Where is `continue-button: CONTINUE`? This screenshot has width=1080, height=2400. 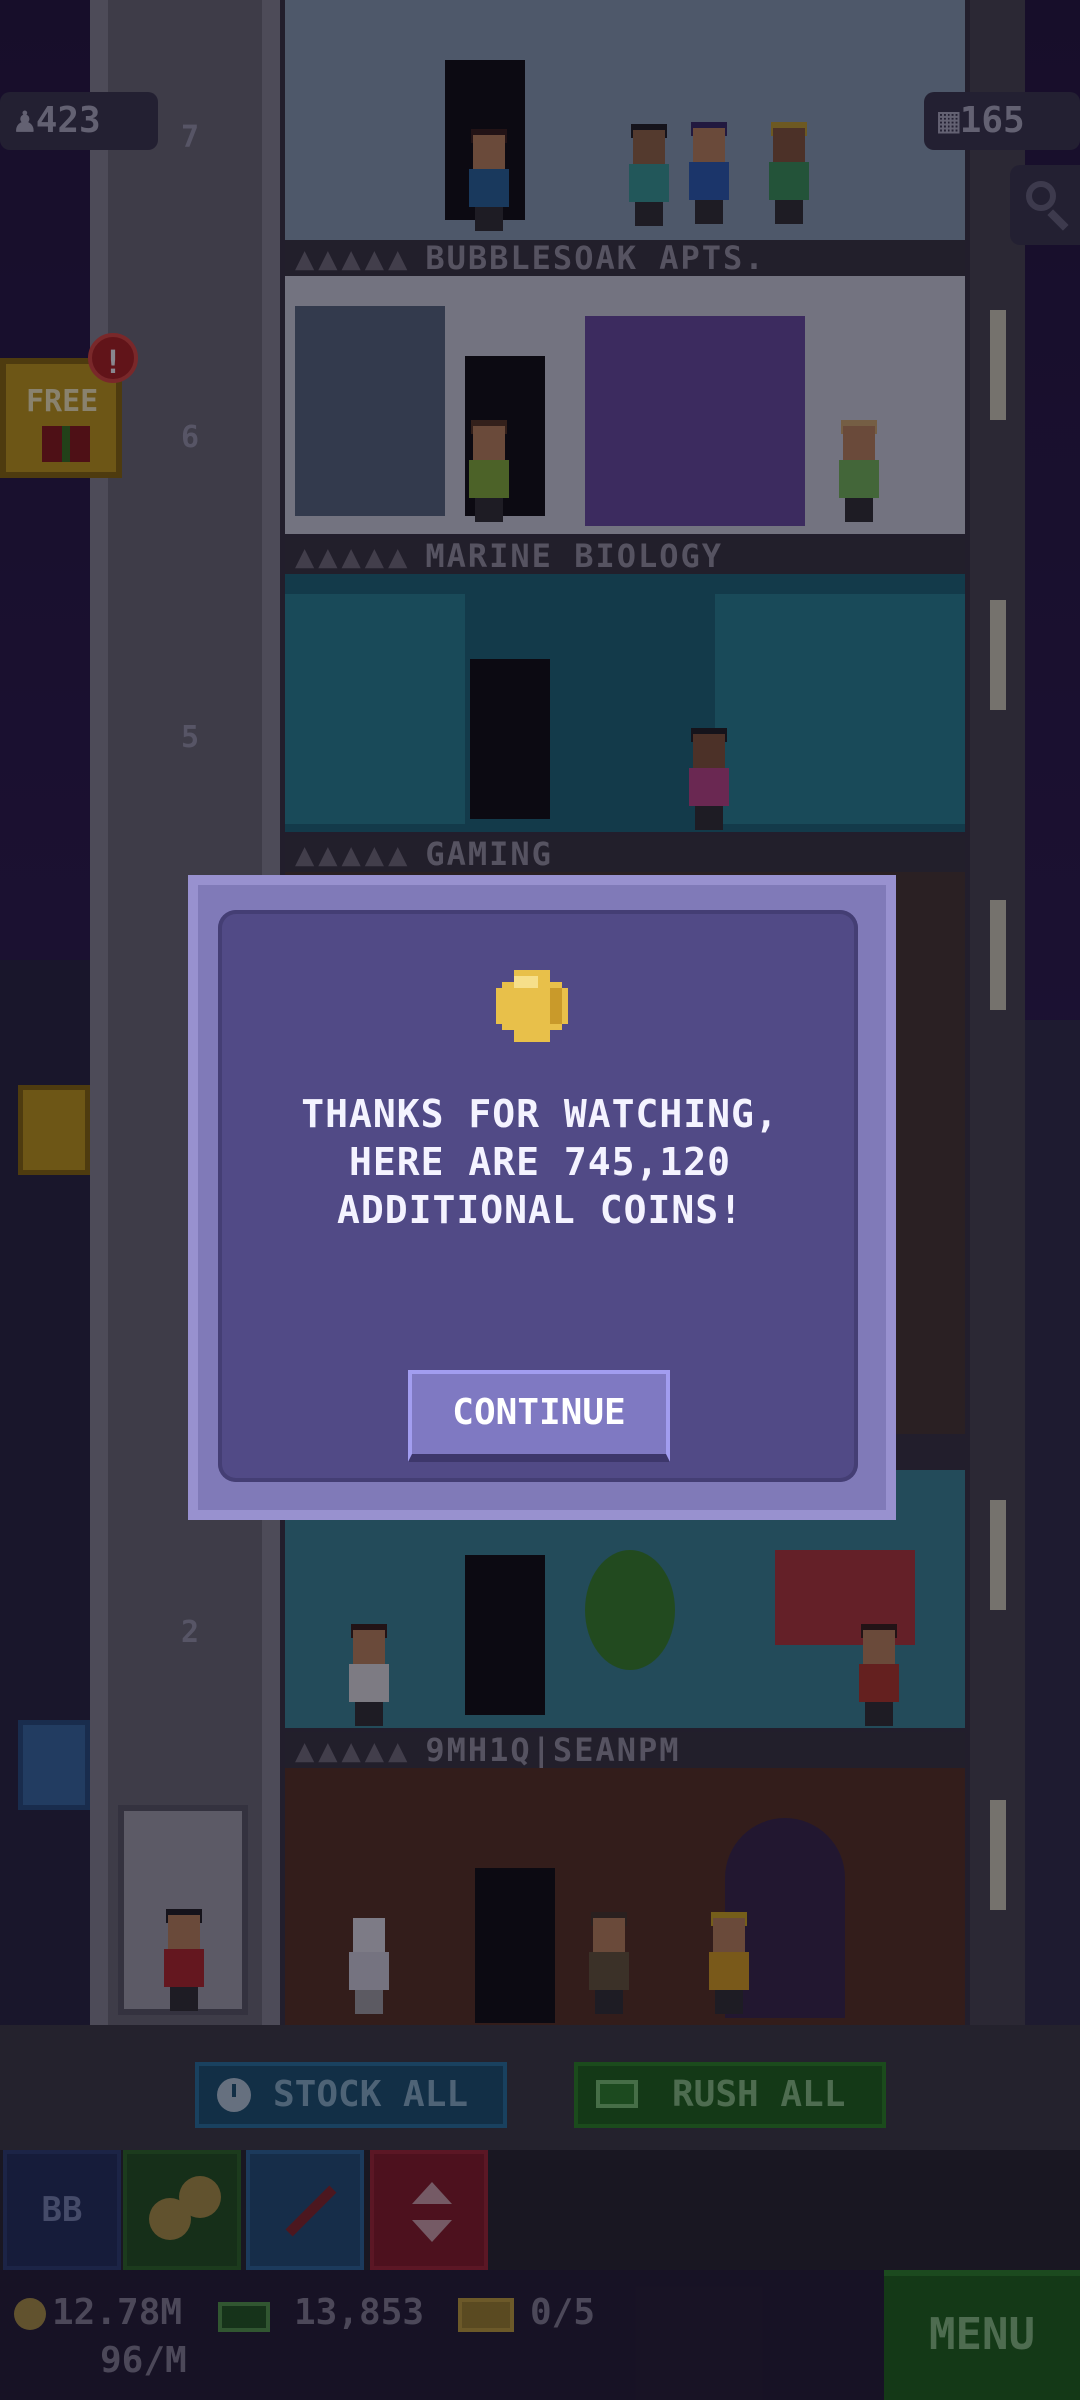
continue-button: CONTINUE is located at coordinates (539, 1416).